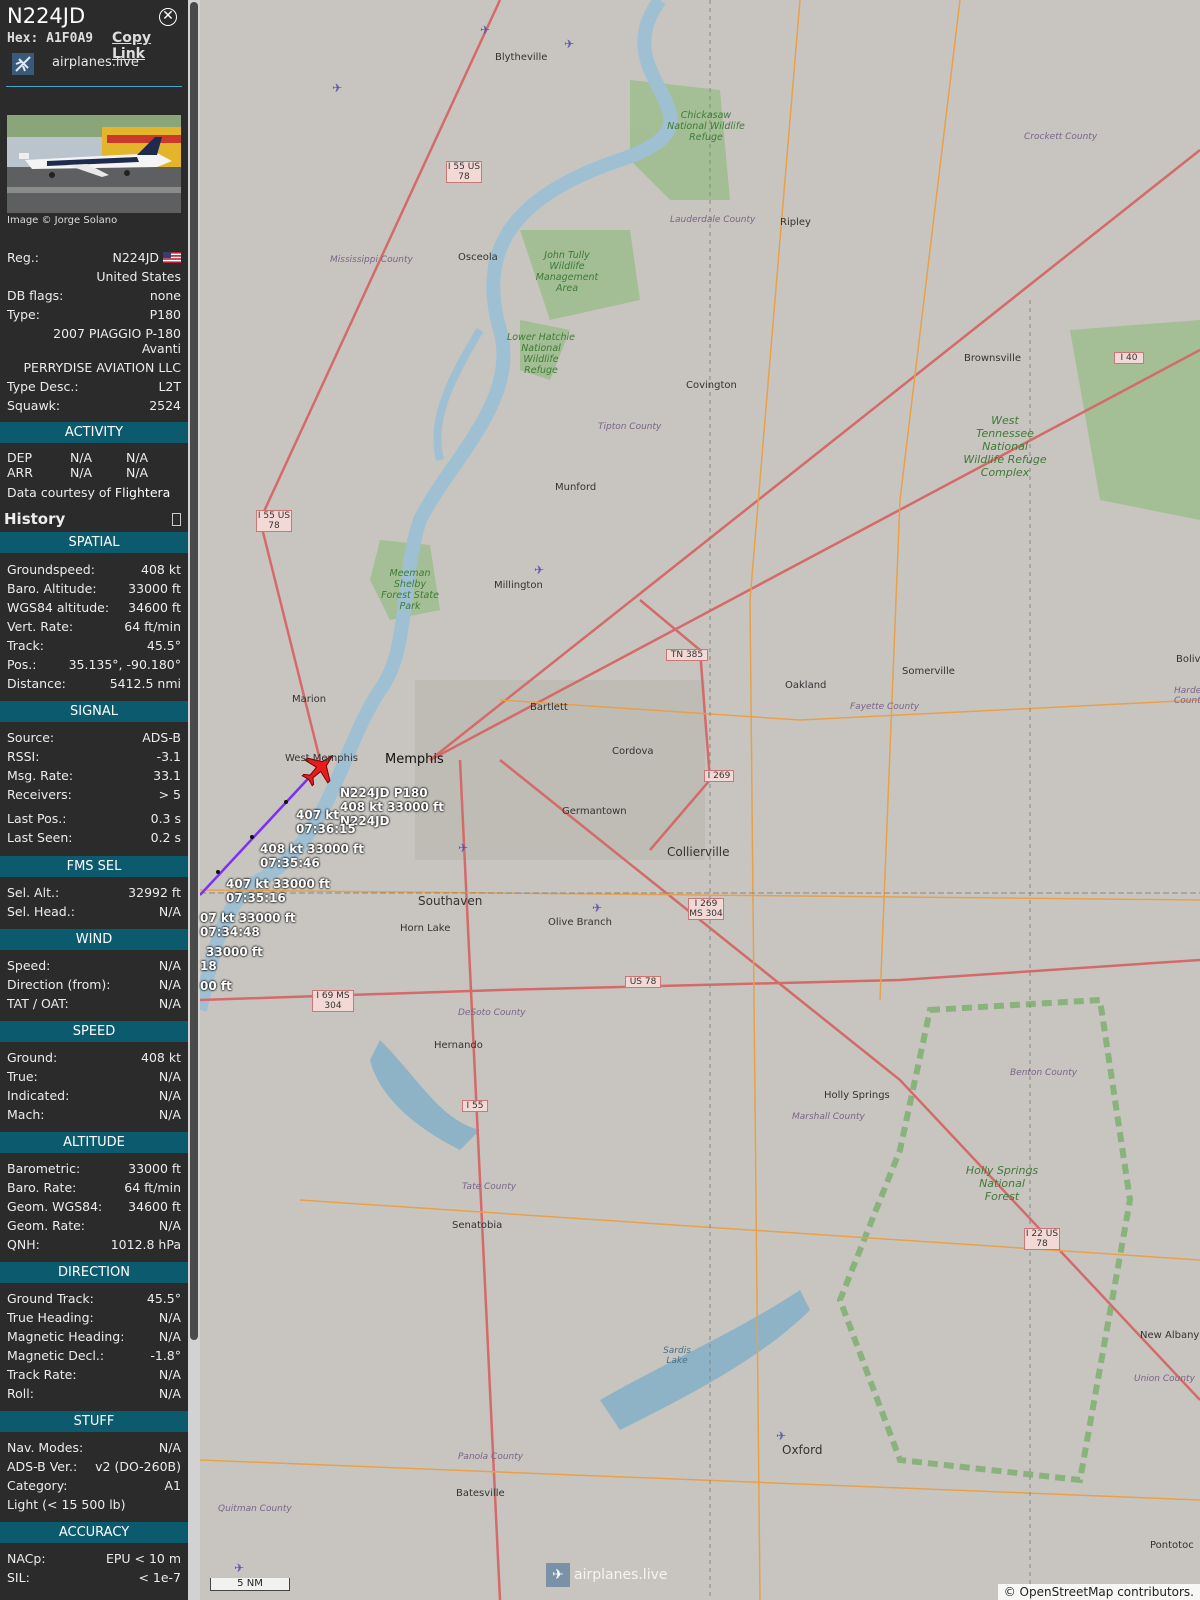 Image resolution: width=1200 pixels, height=1600 pixels. Describe the element at coordinates (491, 1457) in the screenshot. I see `county-label: Panola County` at that location.